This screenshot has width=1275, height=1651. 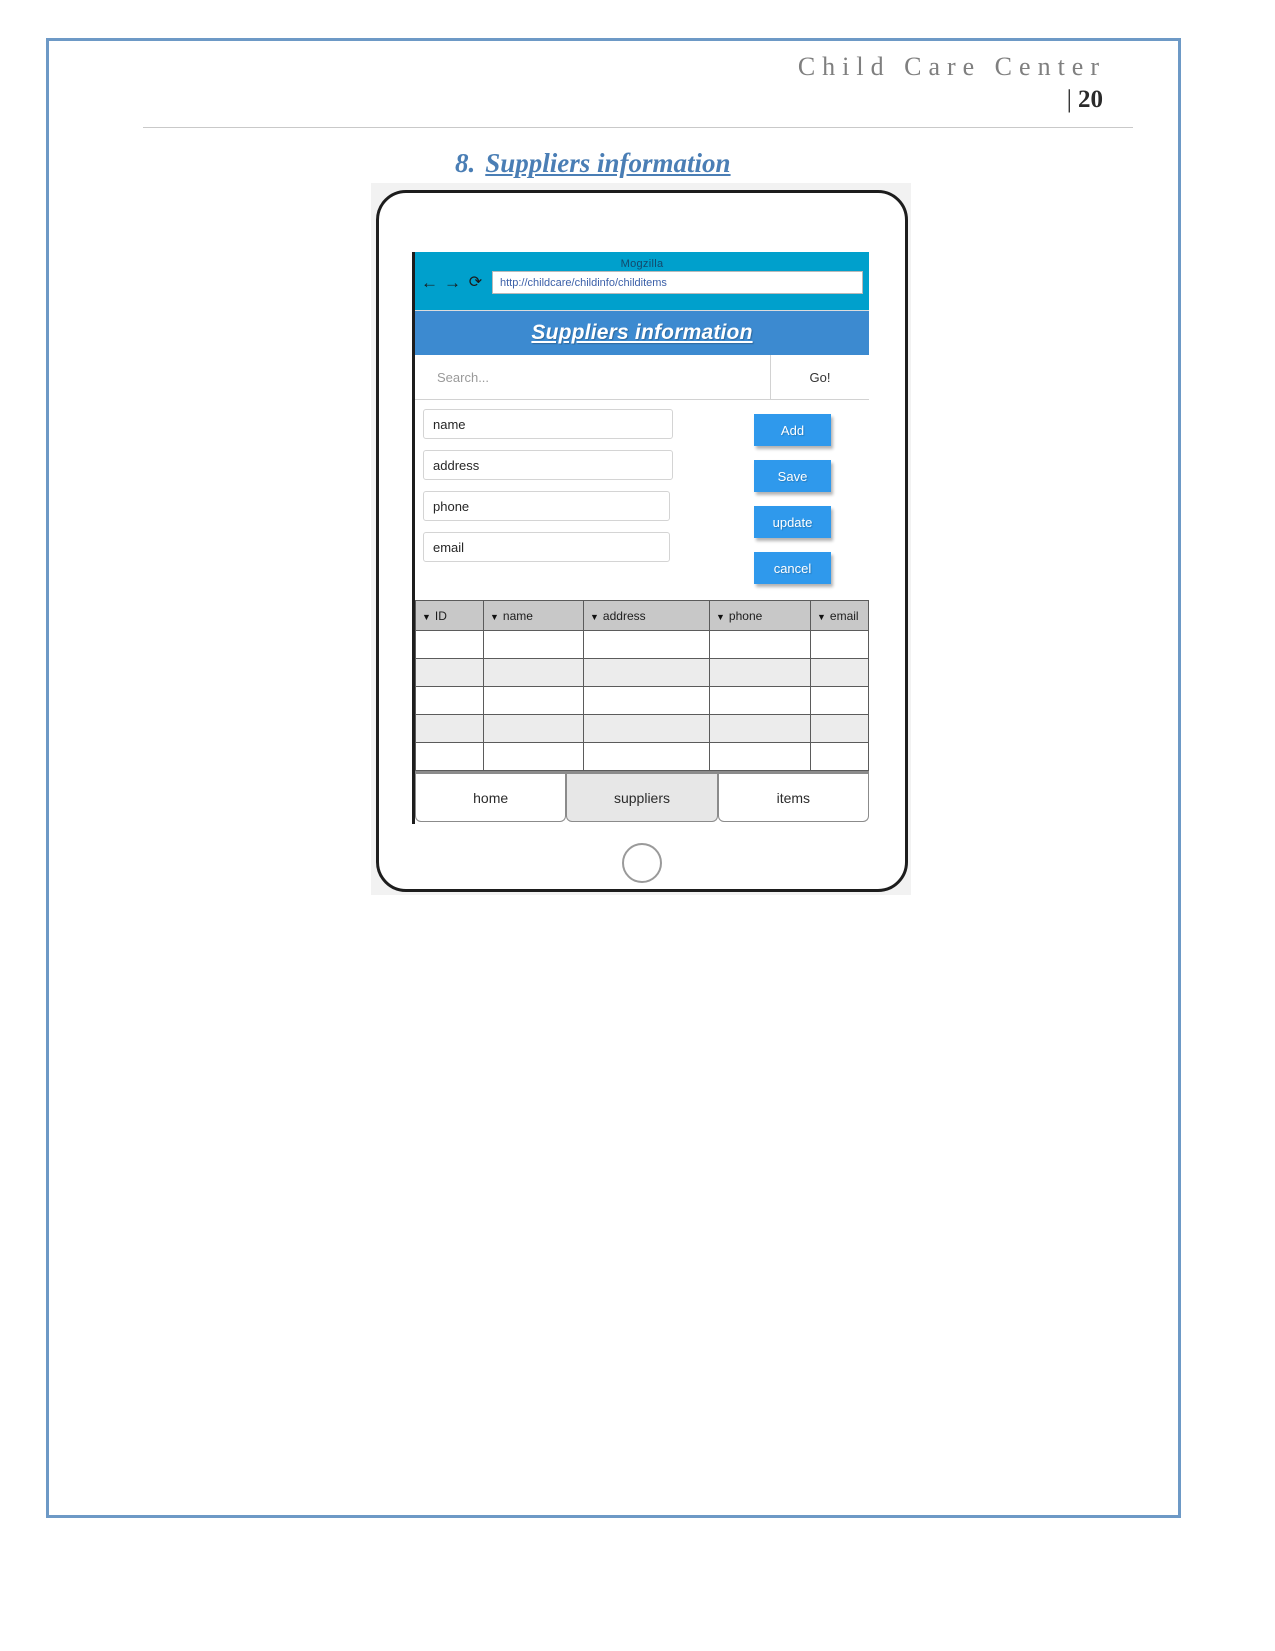 What do you see at coordinates (449, 615) in the screenshot?
I see `column-header-id: ▼ ID` at bounding box center [449, 615].